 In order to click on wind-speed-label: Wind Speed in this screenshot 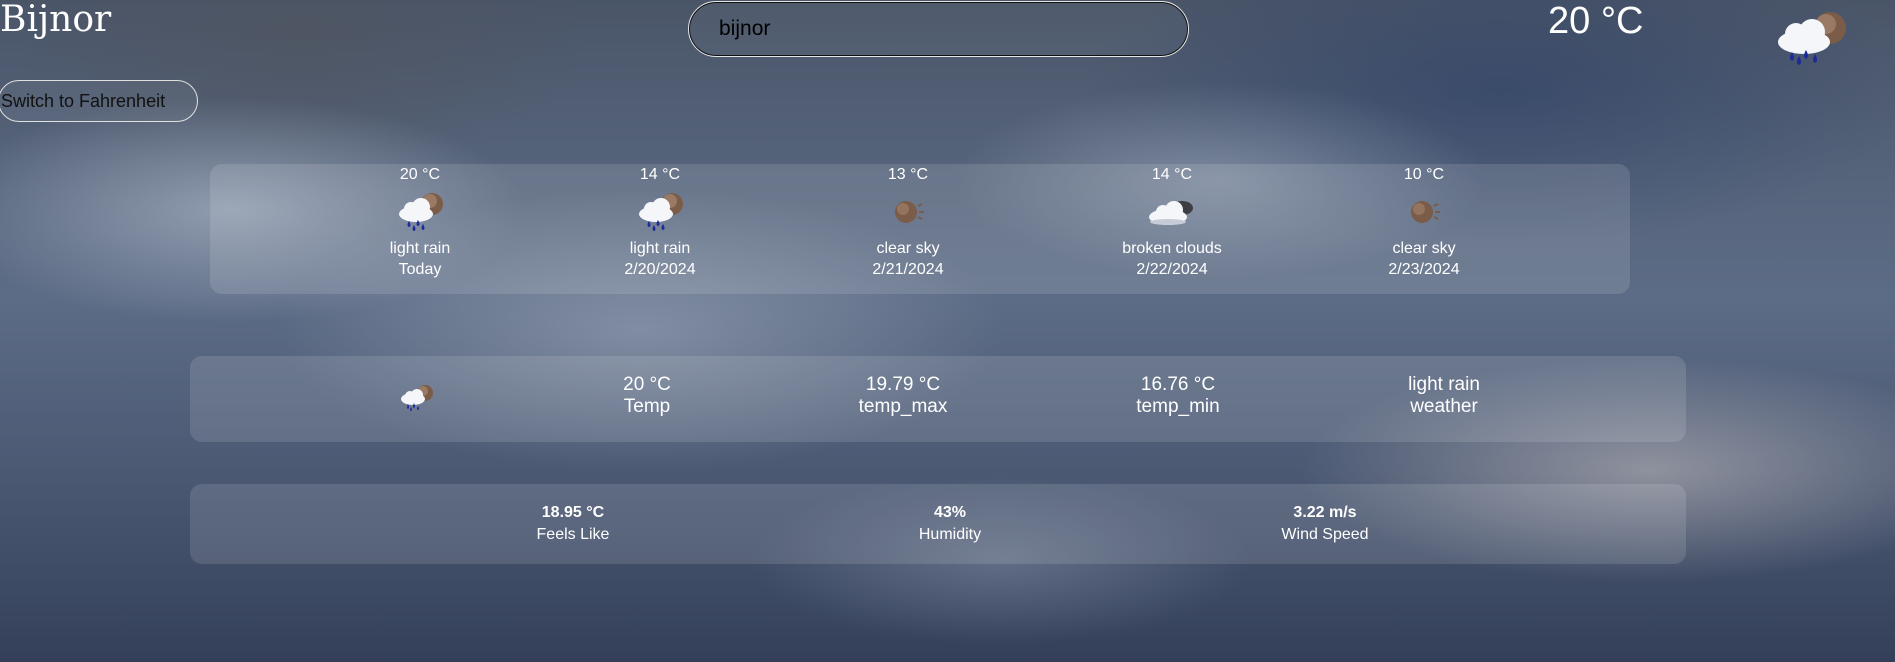, I will do `click(1325, 534)`.